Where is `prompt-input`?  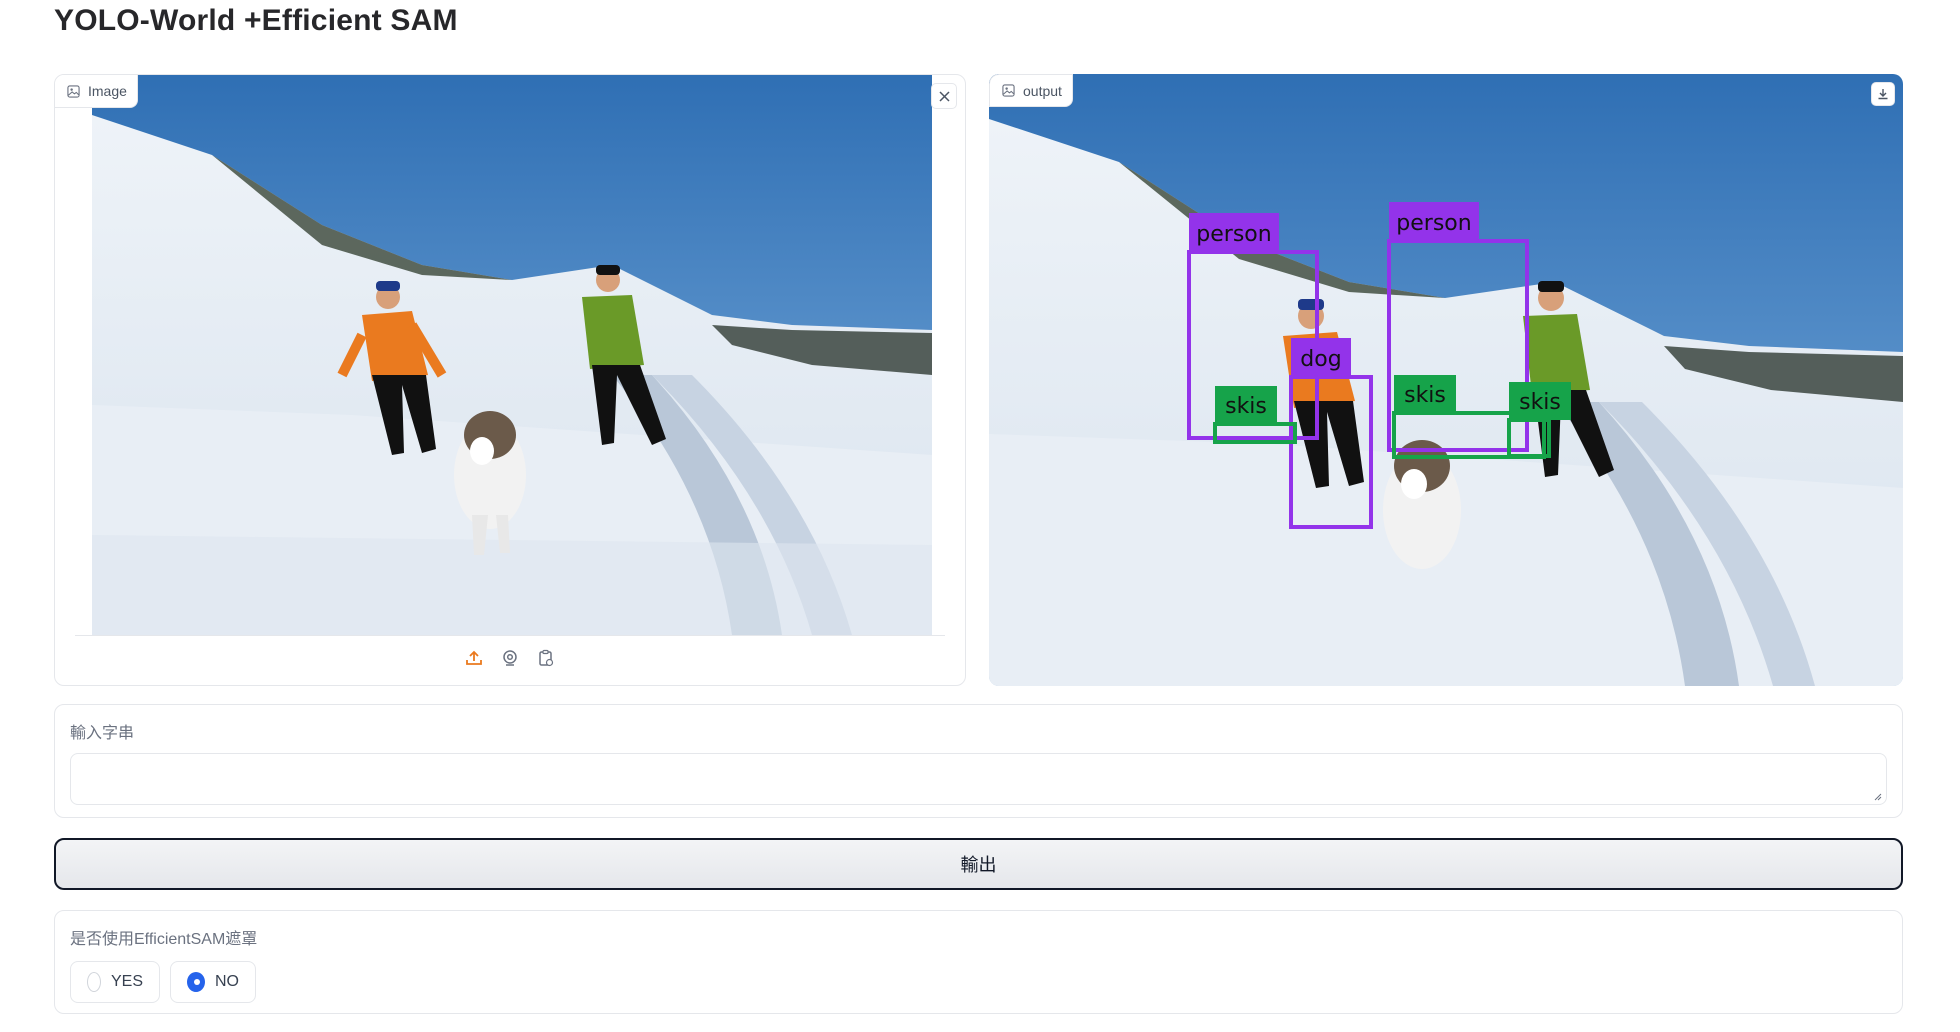
prompt-input is located at coordinates (978, 779).